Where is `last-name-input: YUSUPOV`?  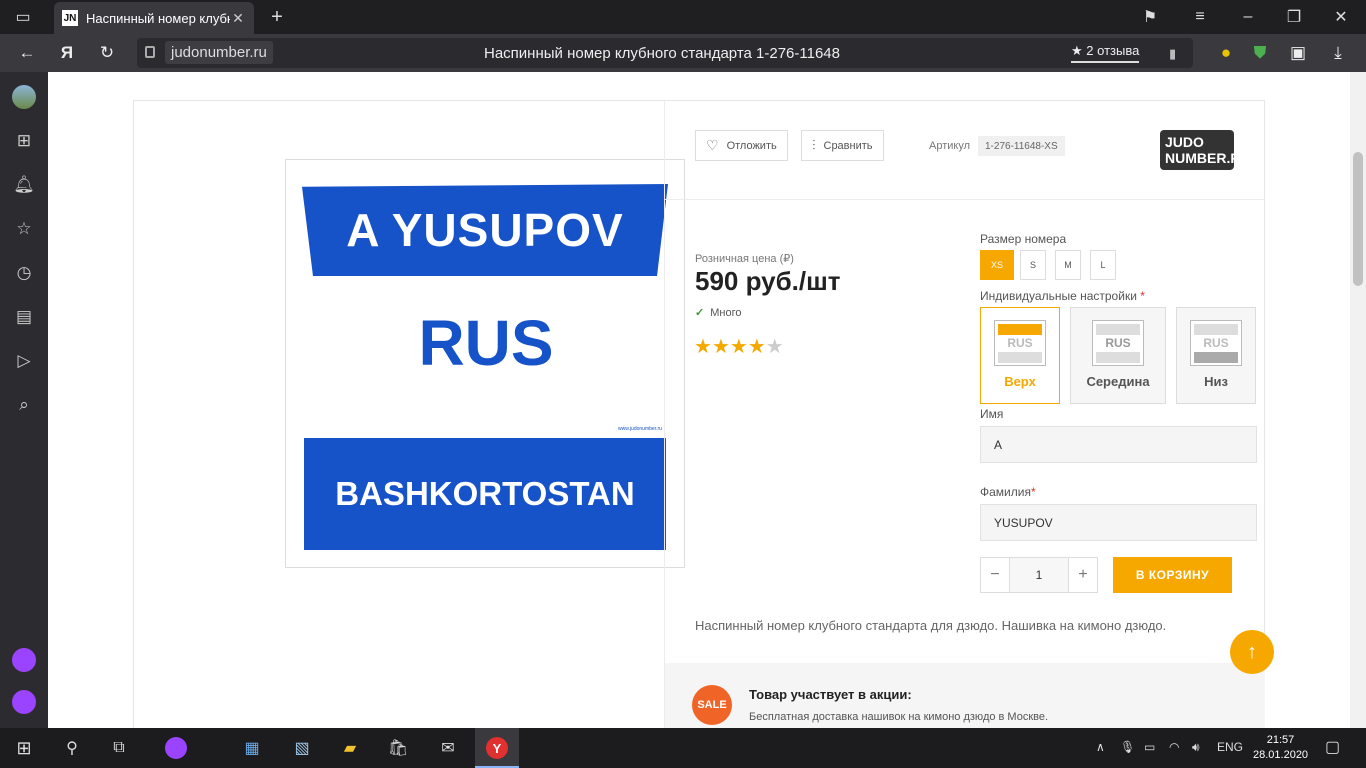
last-name-input: YUSUPOV is located at coordinates (1118, 522).